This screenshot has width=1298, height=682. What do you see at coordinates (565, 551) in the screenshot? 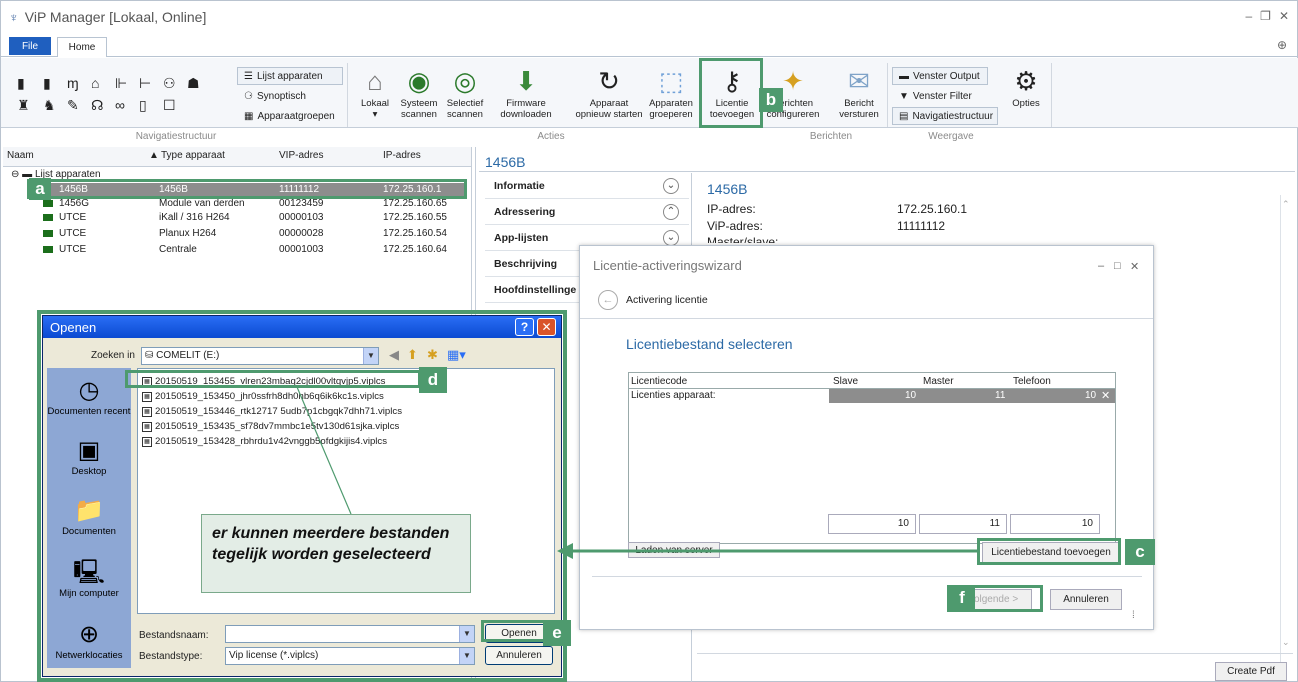
I see `arrow-head-icon` at bounding box center [565, 551].